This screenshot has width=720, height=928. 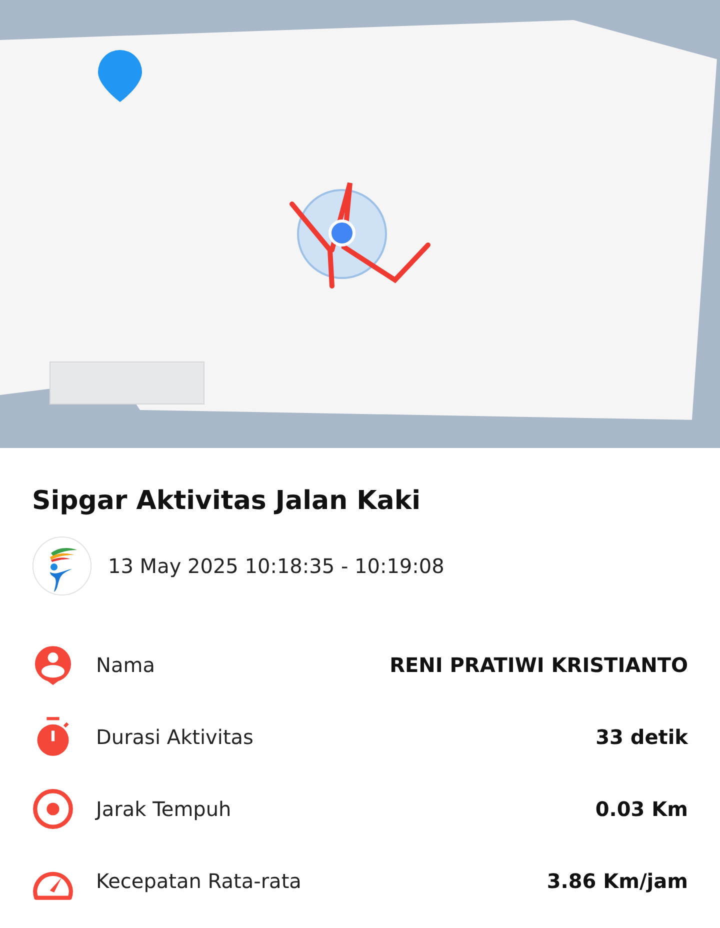 I want to click on activity-title: Sipgar Aktivitas Jalan Kaki, so click(x=227, y=501).